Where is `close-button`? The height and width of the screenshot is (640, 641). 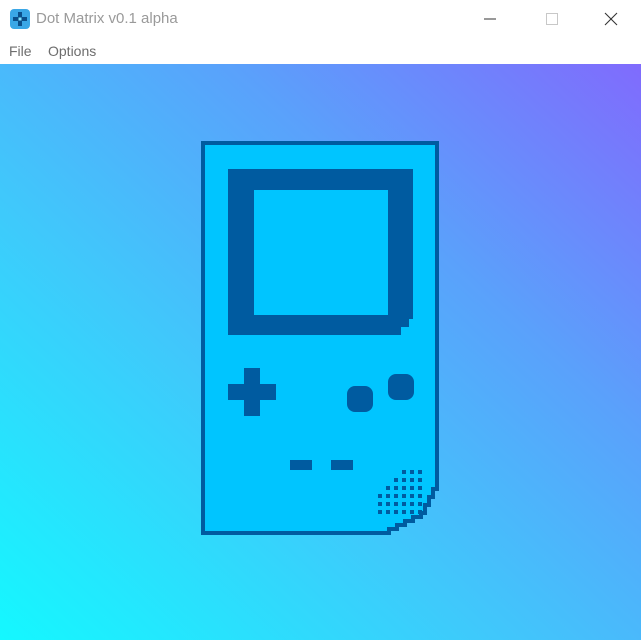
close-button is located at coordinates (611, 19).